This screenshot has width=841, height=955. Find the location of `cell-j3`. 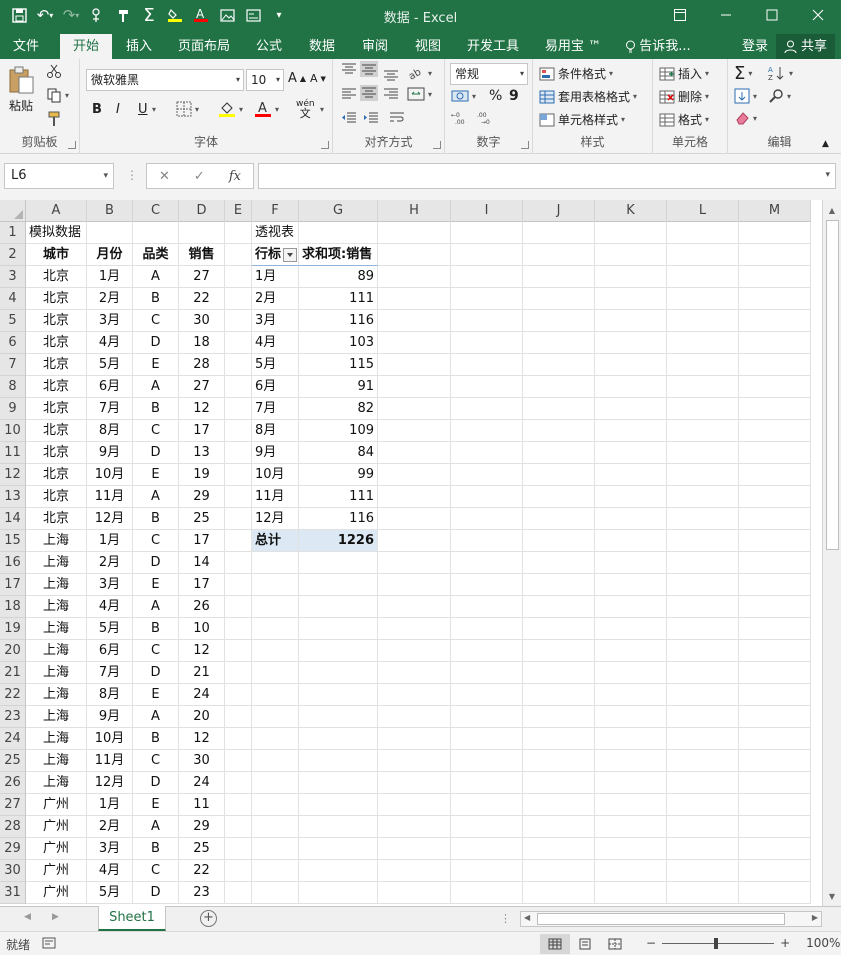

cell-j3 is located at coordinates (559, 277).